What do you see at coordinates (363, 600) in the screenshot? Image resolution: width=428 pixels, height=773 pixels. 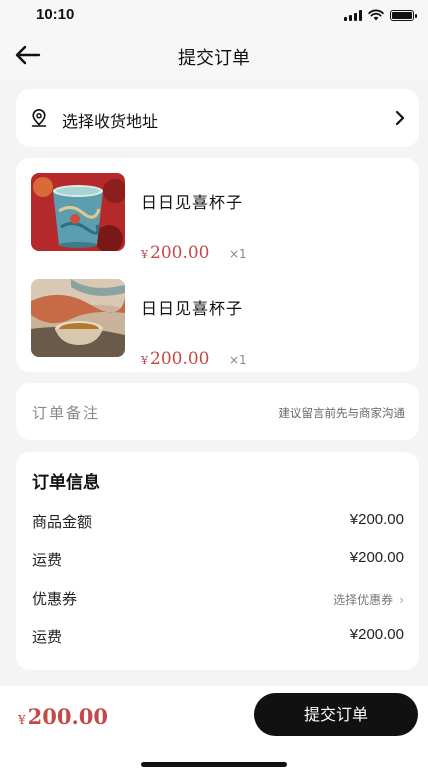 I see `coupon-value: 选择优惠券` at bounding box center [363, 600].